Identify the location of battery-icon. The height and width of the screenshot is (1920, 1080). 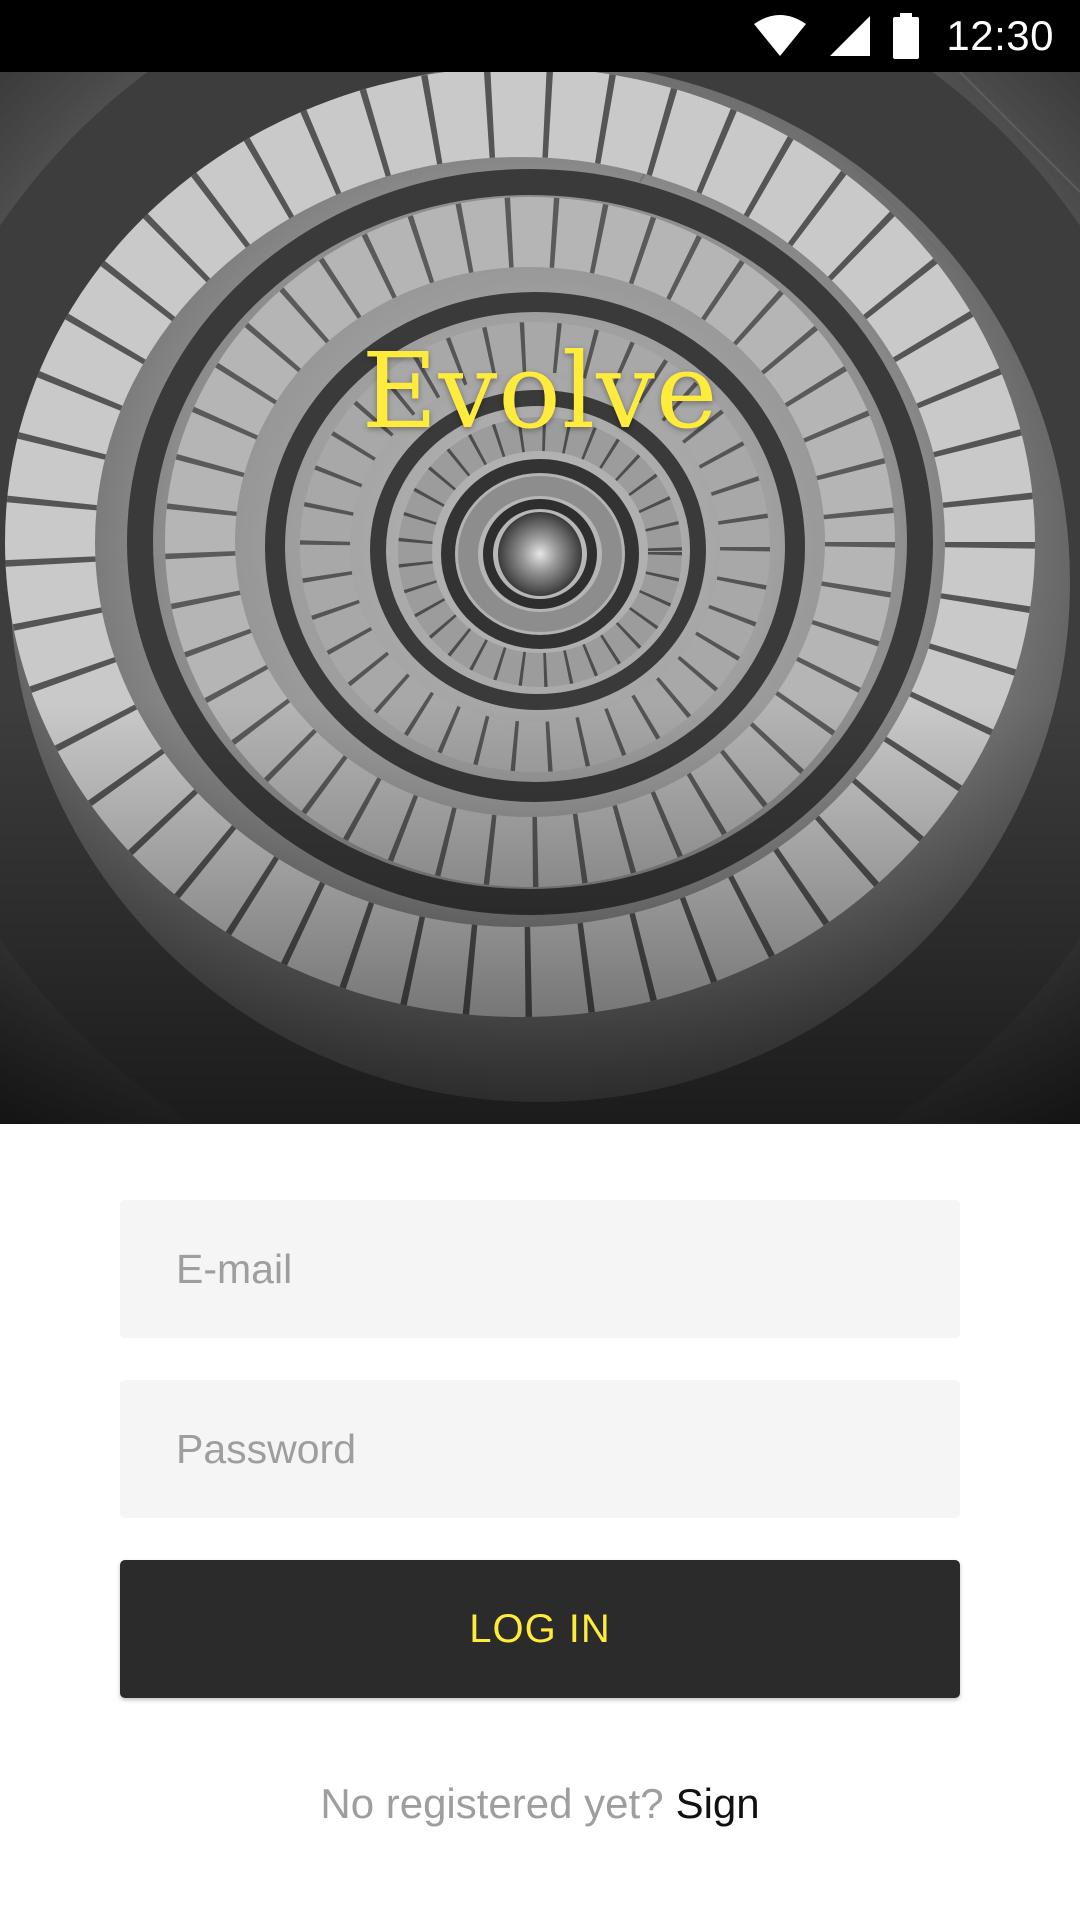
(906, 36).